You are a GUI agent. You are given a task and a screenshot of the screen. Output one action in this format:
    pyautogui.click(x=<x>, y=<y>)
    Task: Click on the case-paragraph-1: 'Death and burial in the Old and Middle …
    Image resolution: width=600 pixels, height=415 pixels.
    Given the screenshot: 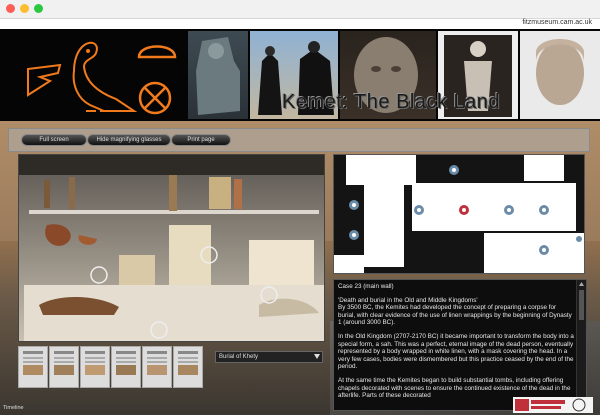 What is the action you would take?
    pyautogui.click(x=455, y=311)
    